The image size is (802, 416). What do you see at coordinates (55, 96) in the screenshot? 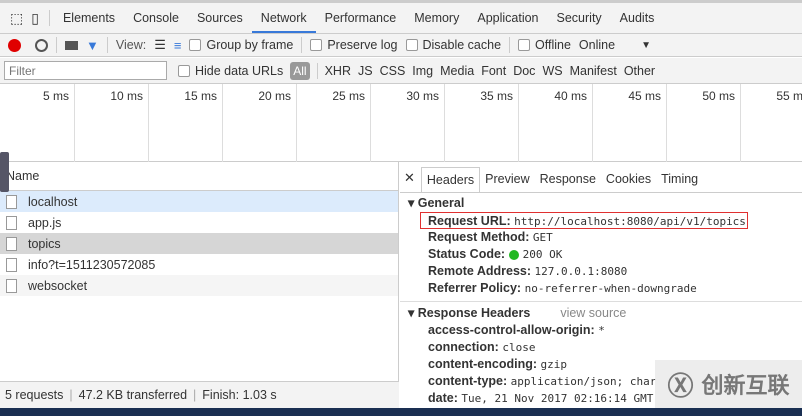
I see `timeline-tick-label: 5 ms` at bounding box center [55, 96].